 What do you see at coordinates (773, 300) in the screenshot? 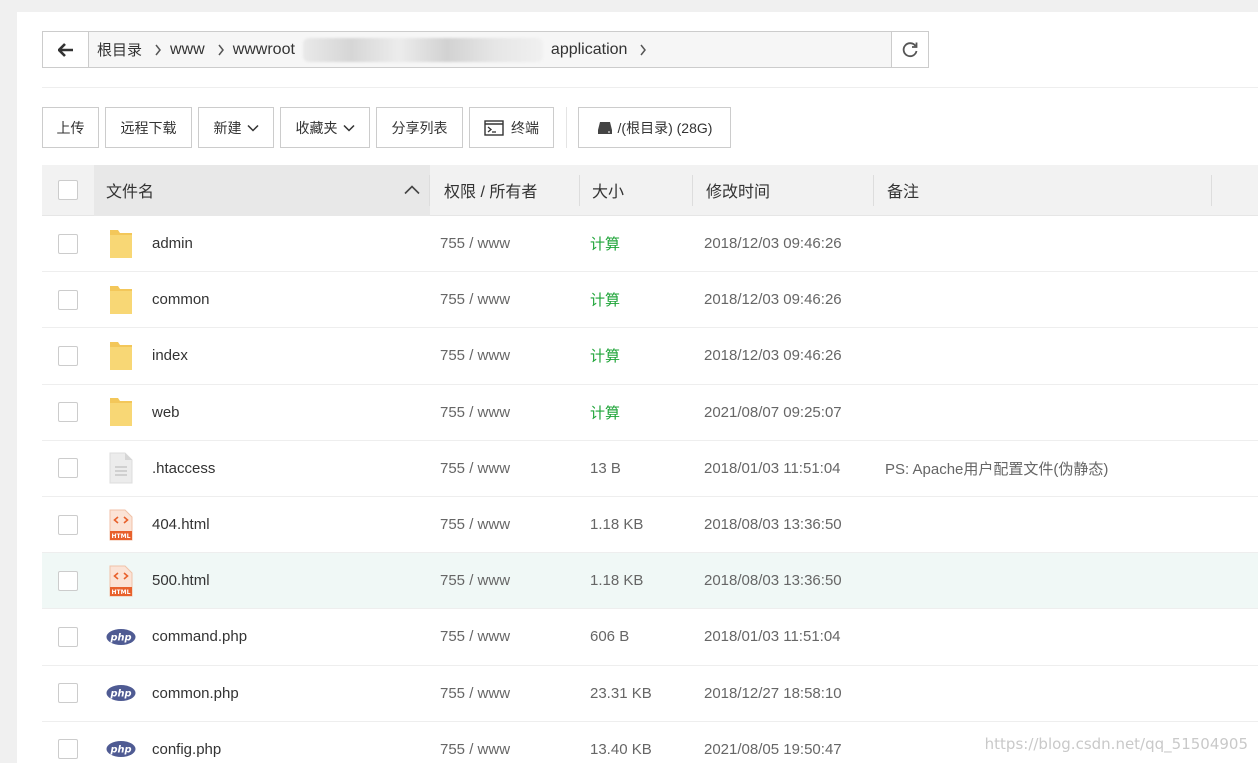
I see `file-mtime: 2018/12/03 09:46:26` at bounding box center [773, 300].